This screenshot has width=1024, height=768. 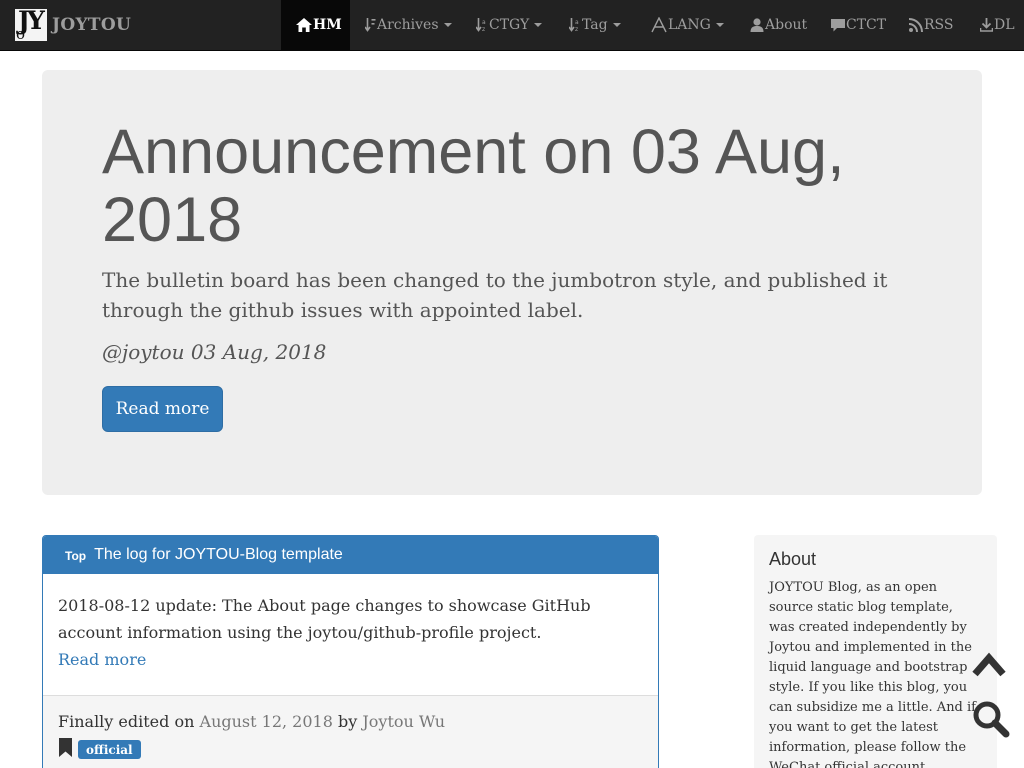 I want to click on nav-tag: az Tag, so click(x=598, y=25).